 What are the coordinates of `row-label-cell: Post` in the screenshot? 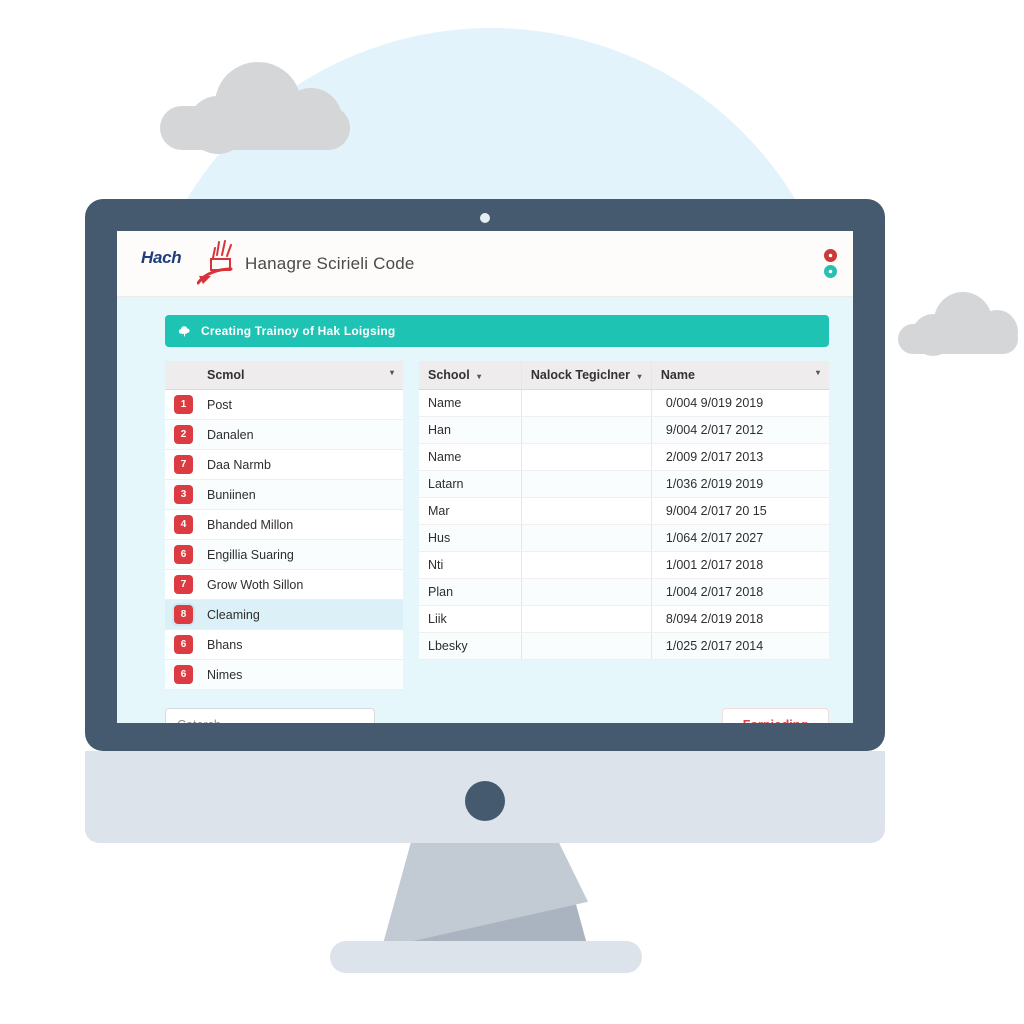 It's located at (300, 404).